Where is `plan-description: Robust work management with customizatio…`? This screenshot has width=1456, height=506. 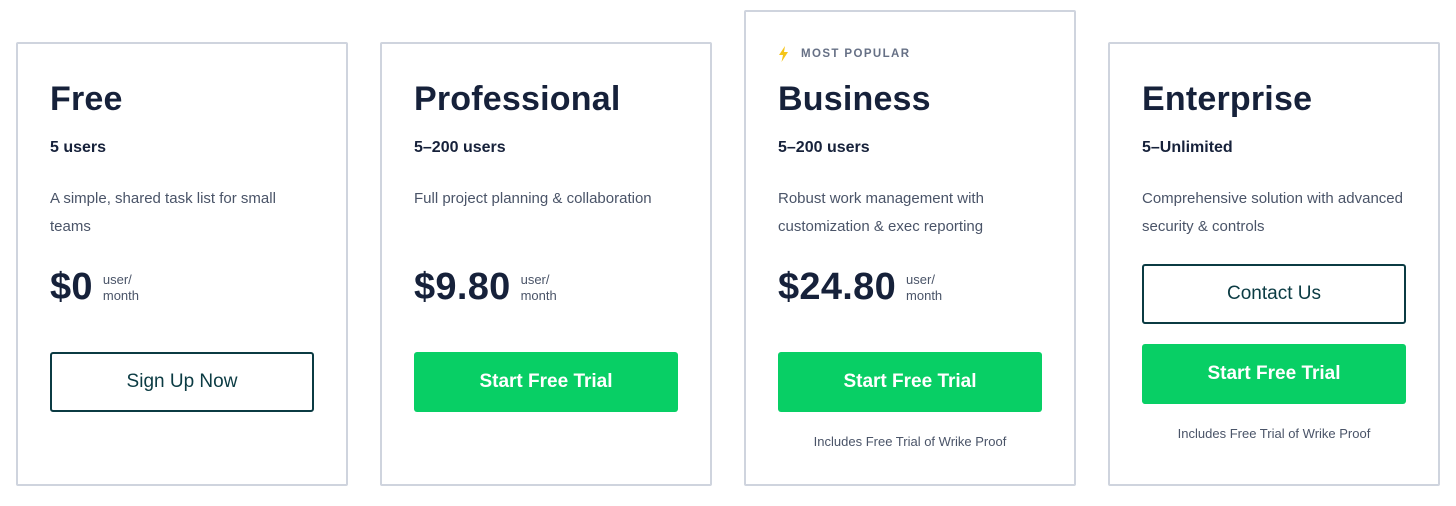
plan-description: Robust work management with customizatio… is located at coordinates (881, 212).